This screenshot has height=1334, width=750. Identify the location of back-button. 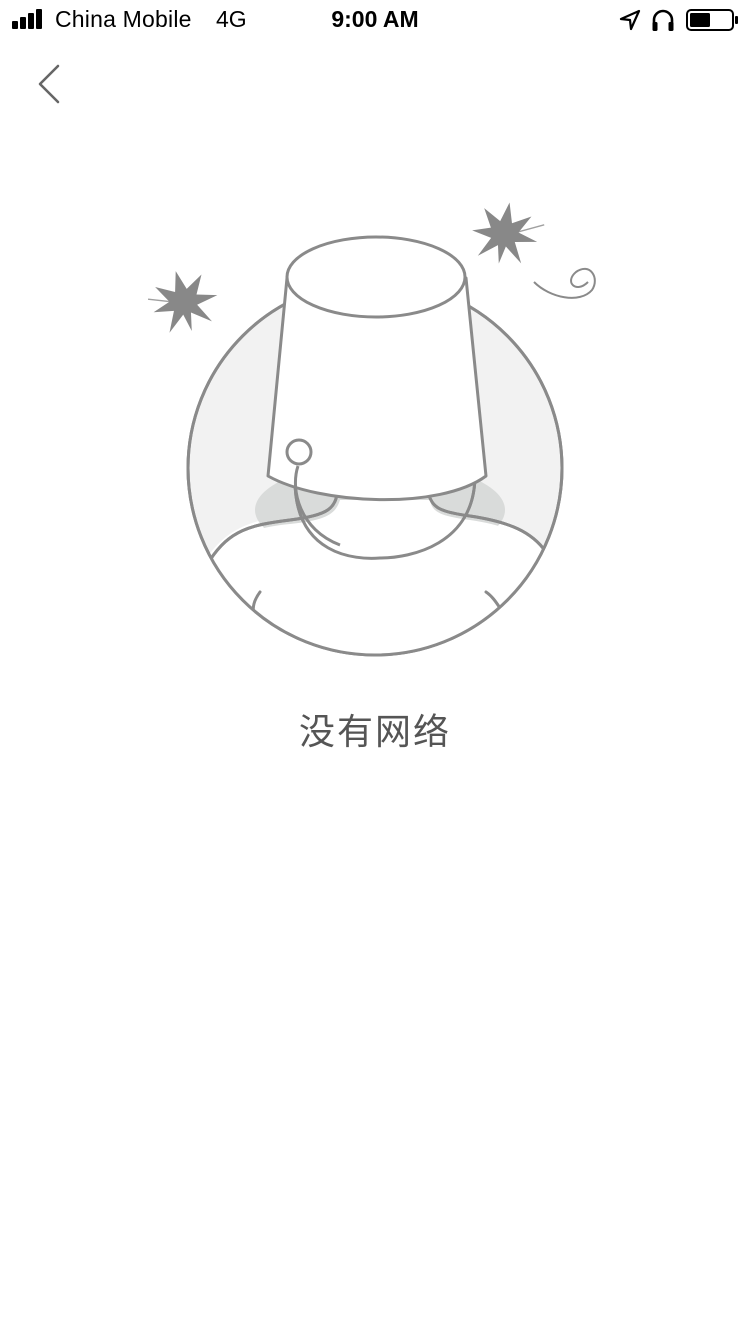
(51, 84).